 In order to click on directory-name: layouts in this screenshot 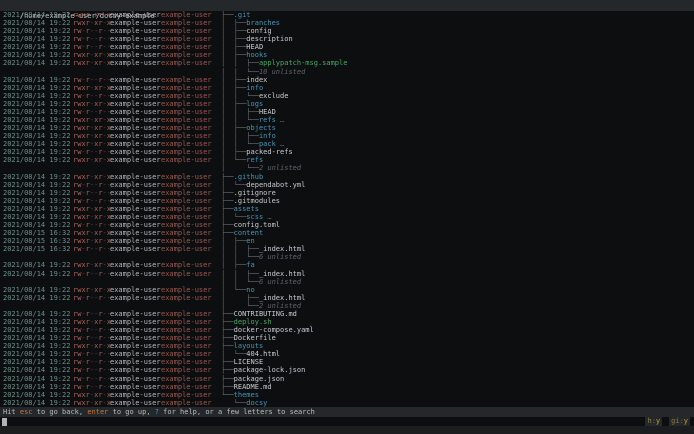, I will do `click(249, 346)`.